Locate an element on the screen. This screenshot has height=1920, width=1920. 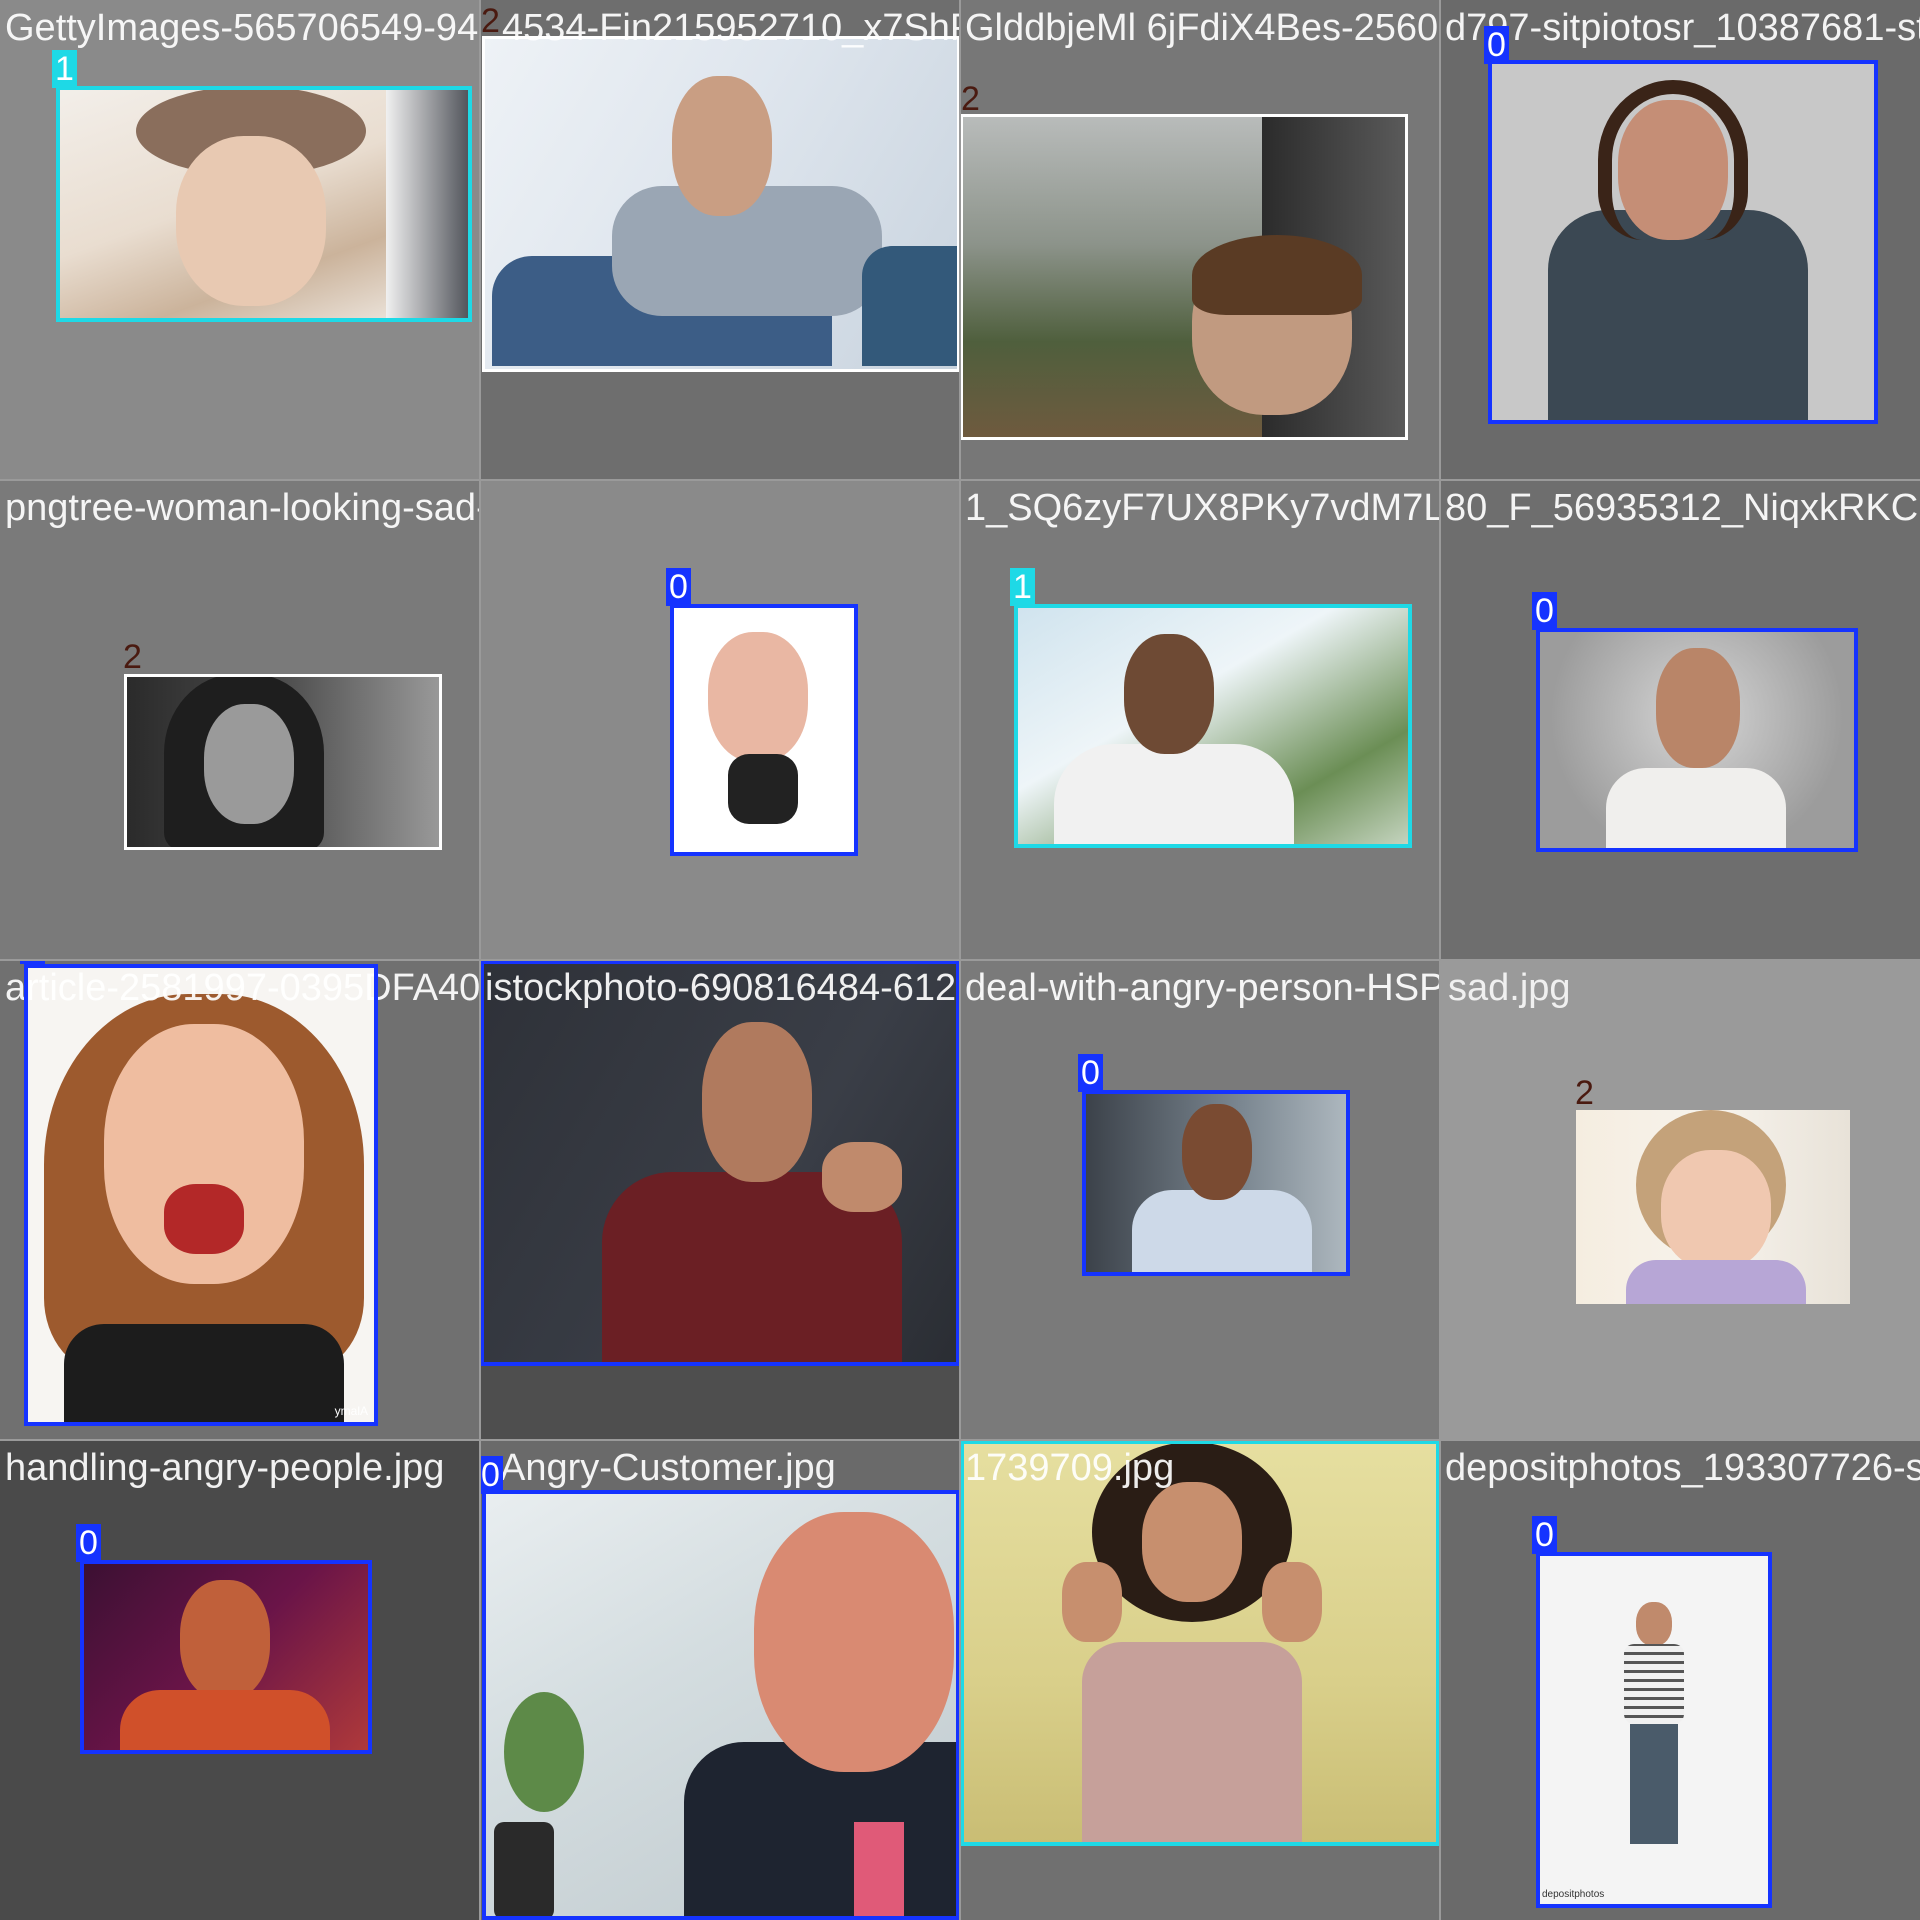
tile-12: 2 sad.jpg is located at coordinates (1680, 1200).